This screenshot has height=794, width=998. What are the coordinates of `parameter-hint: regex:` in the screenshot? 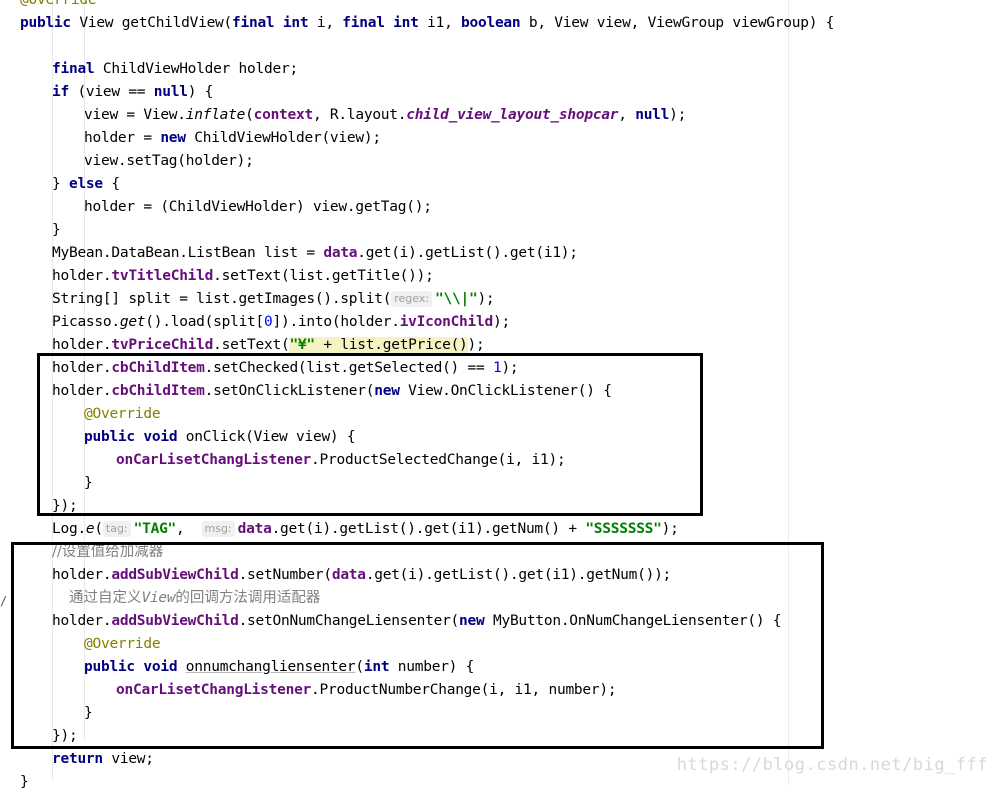 It's located at (412, 299).